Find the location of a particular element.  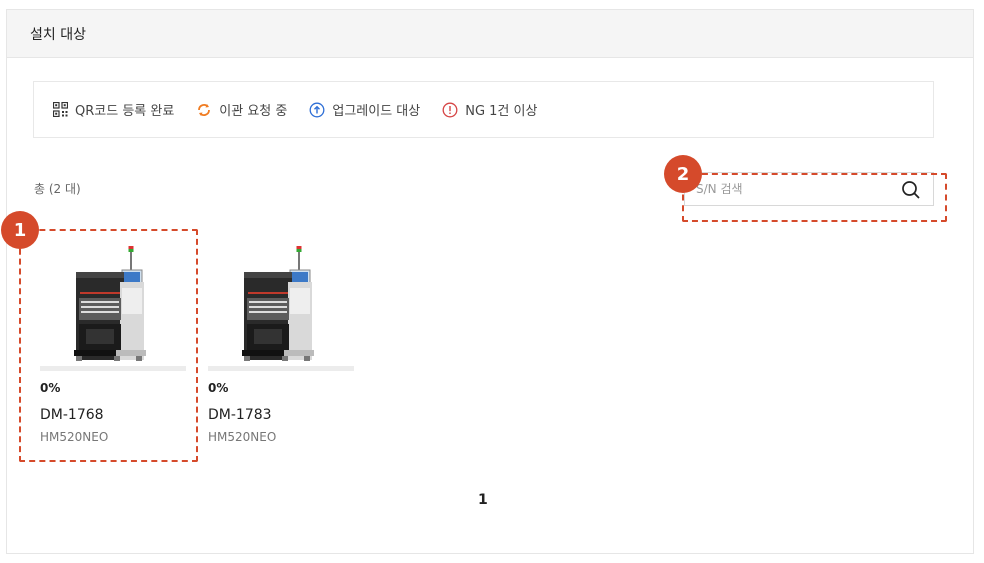

progress-percent: 0% is located at coordinates (218, 388).